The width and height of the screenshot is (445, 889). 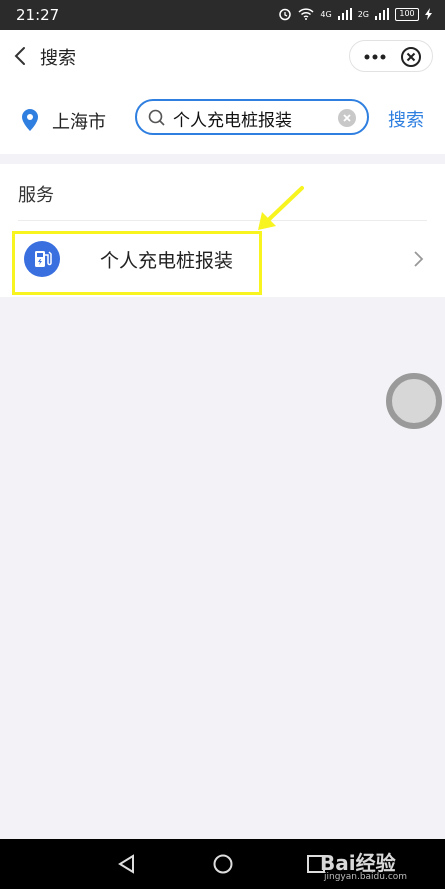 I want to click on status-time: 21:27, so click(x=38, y=15).